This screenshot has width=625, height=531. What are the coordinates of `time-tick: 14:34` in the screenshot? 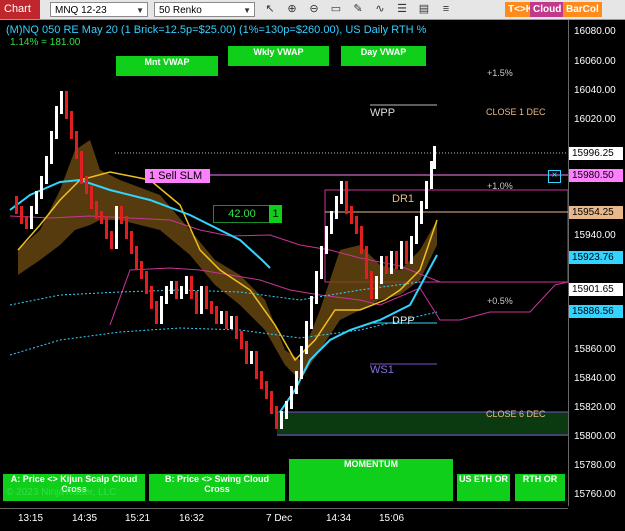 It's located at (339, 518).